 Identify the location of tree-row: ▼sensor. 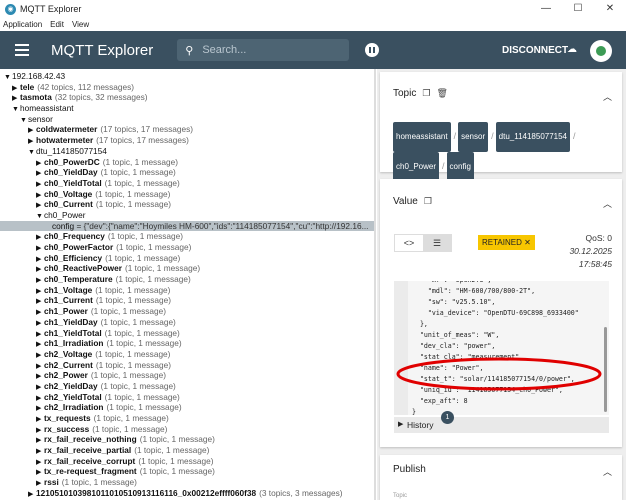
(187, 119).